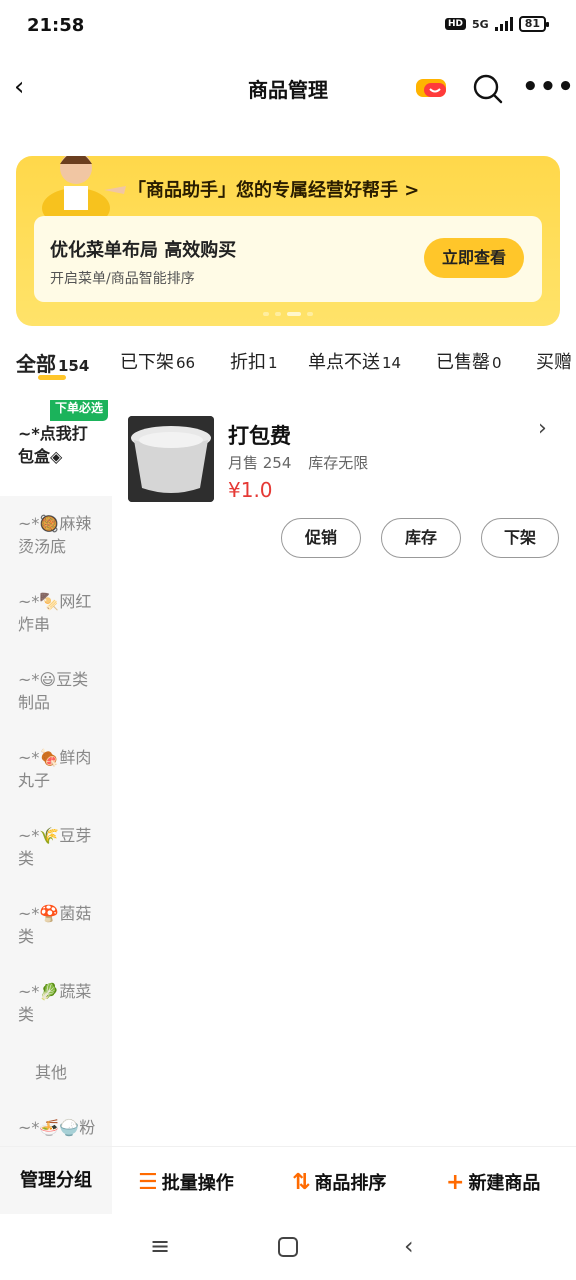  What do you see at coordinates (504, 1183) in the screenshot?
I see `new-product-label: 新建商品` at bounding box center [504, 1183].